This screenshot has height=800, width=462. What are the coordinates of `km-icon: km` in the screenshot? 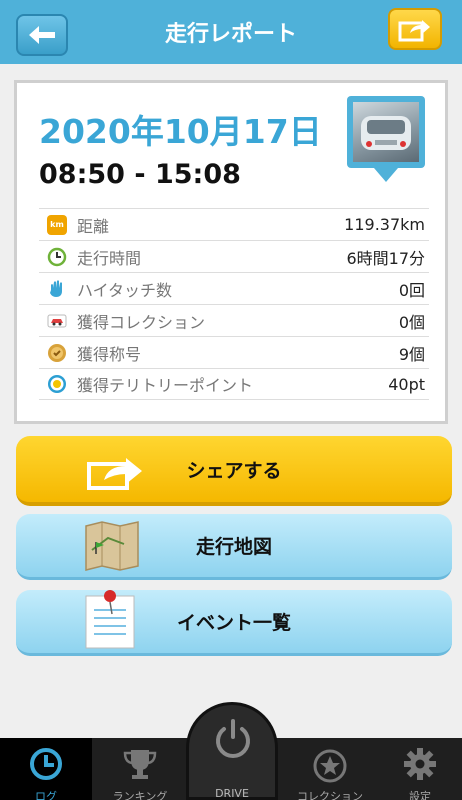 It's located at (57, 224).